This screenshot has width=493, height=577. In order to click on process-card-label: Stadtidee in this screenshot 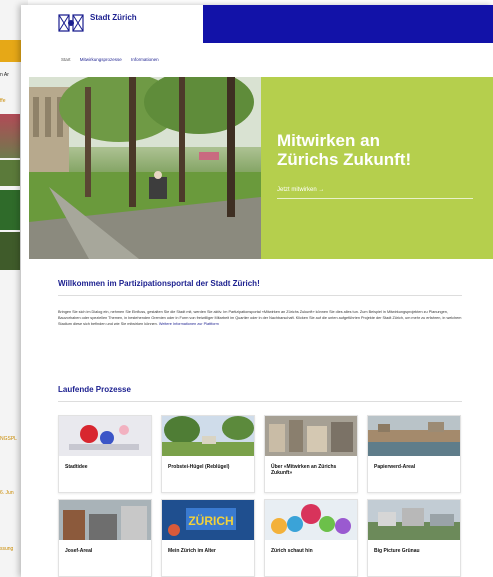, I will do `click(76, 467)`.